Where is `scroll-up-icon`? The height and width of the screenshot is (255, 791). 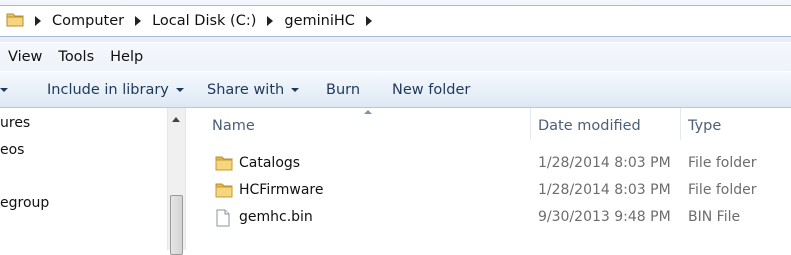 scroll-up-icon is located at coordinates (176, 119).